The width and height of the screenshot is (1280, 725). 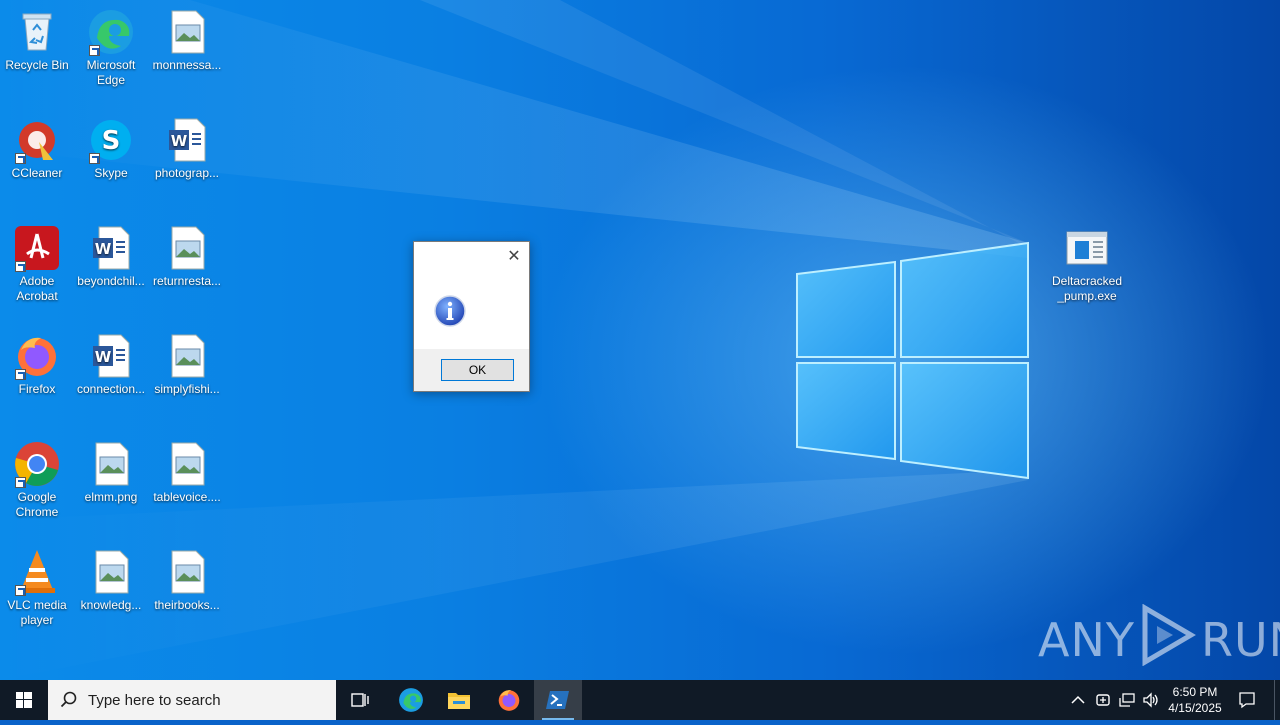 I want to click on desktop-icon-label: CCleaner, so click(x=37, y=173).